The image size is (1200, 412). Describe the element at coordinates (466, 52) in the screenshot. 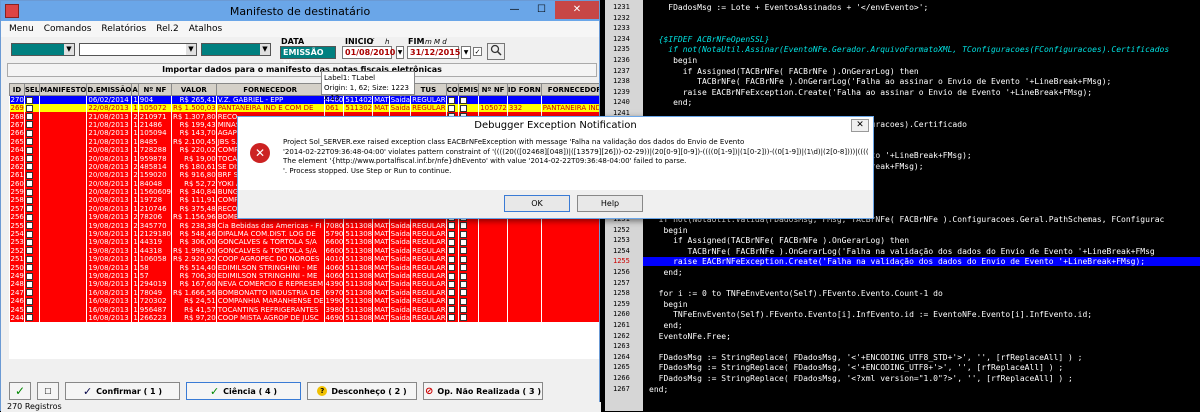

I see `date-spin-button: ▼` at that location.